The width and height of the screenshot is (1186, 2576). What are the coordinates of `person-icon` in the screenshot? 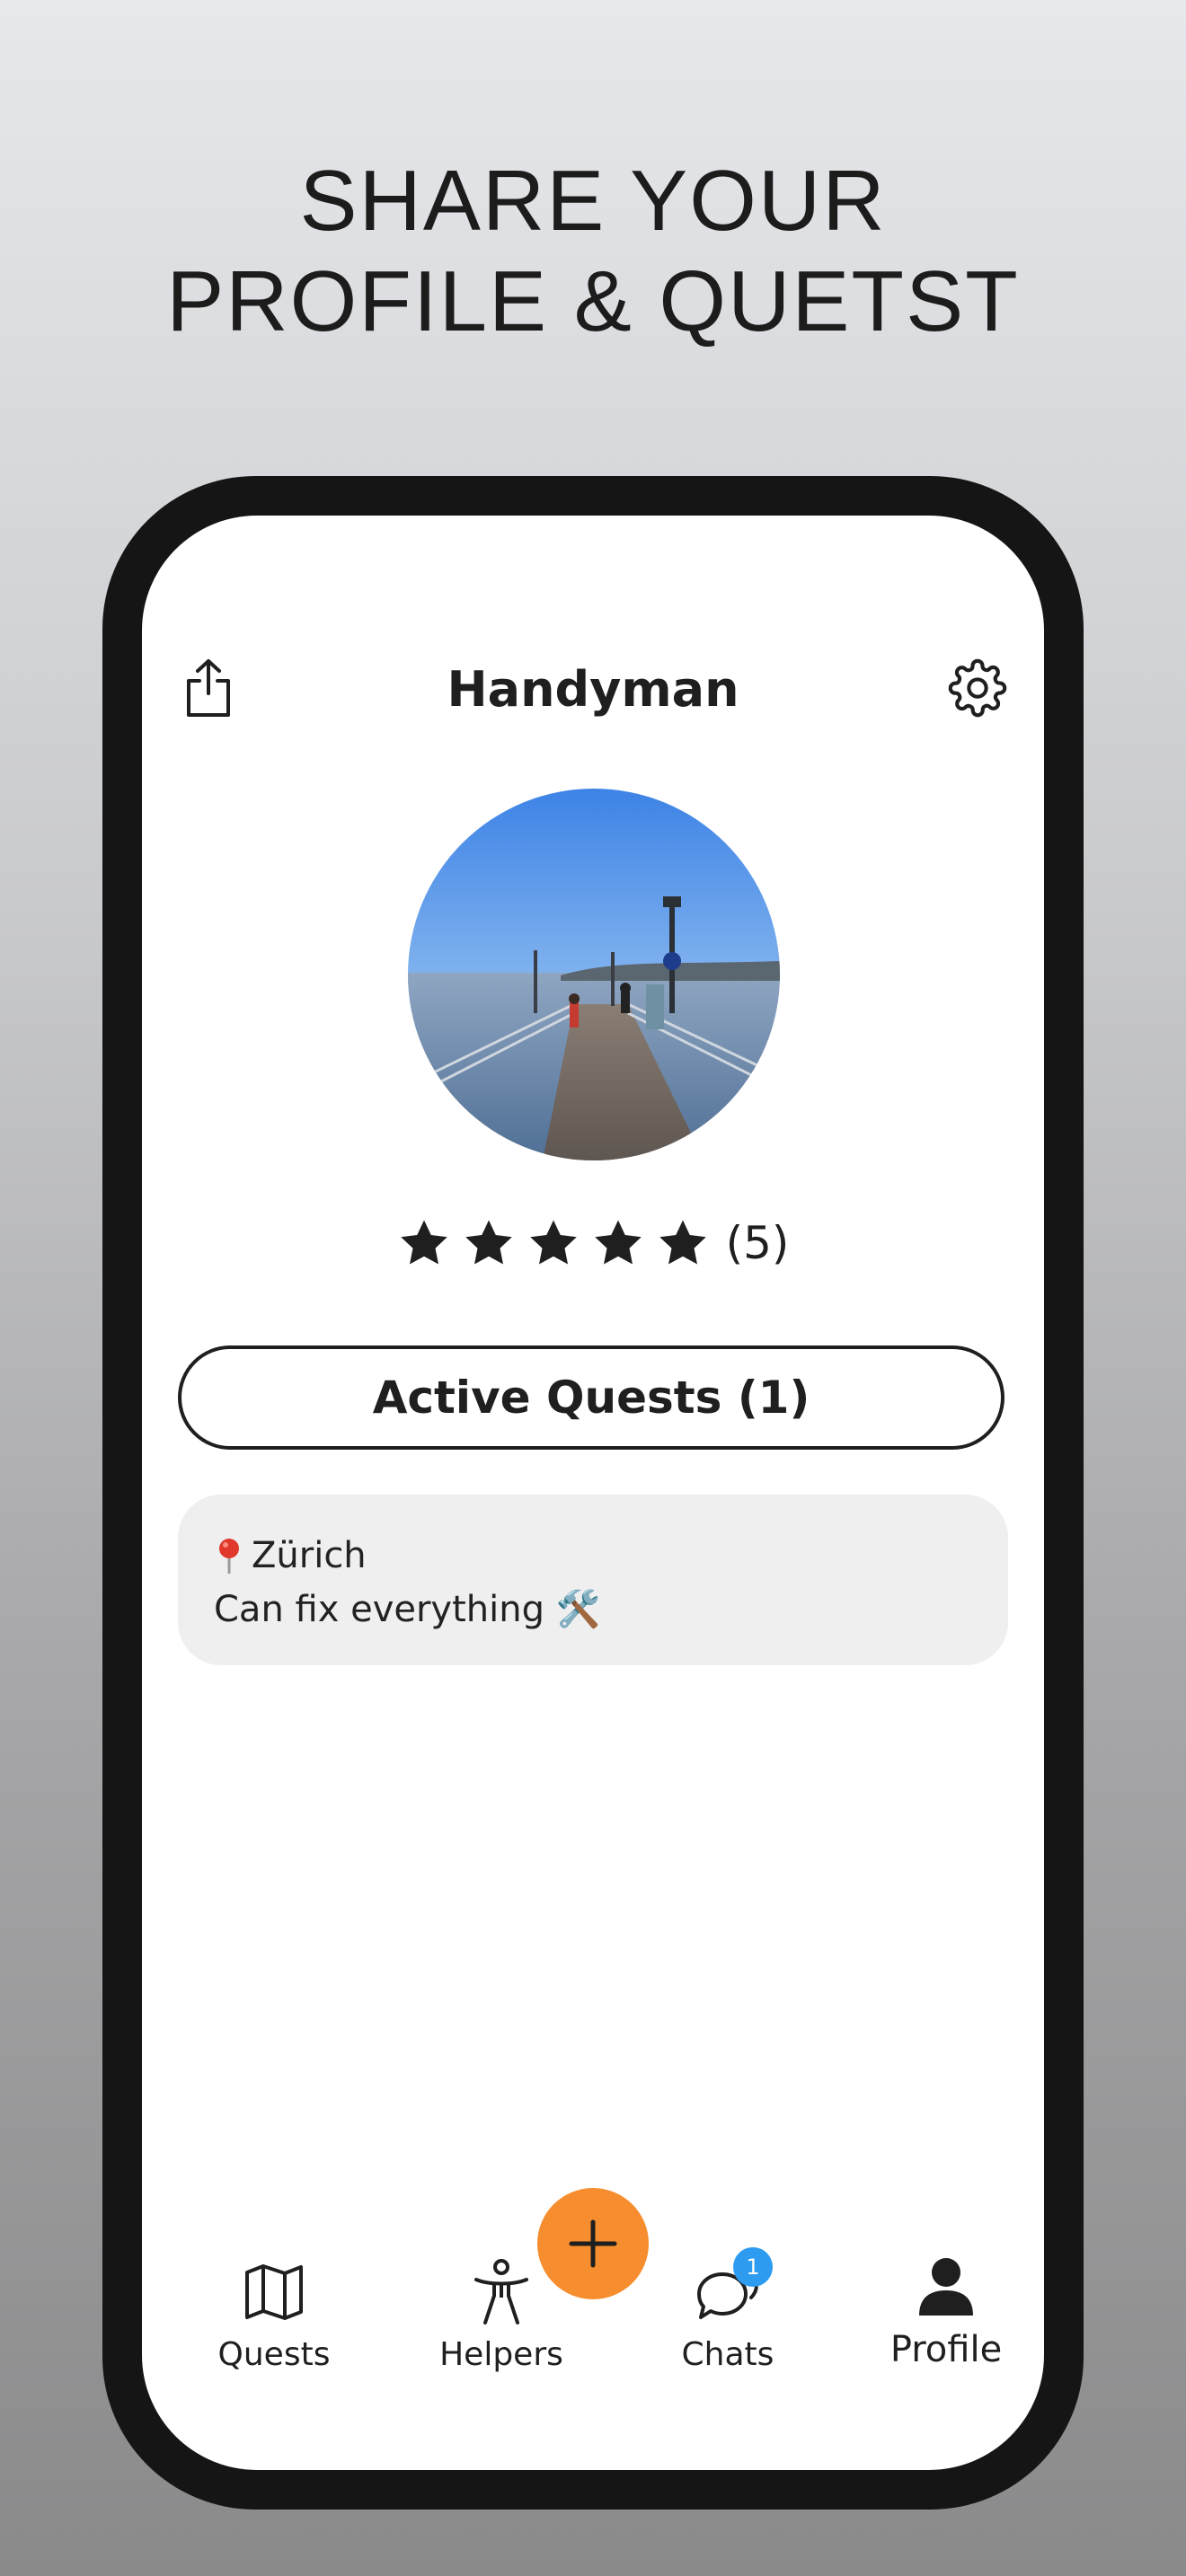 It's located at (946, 2287).